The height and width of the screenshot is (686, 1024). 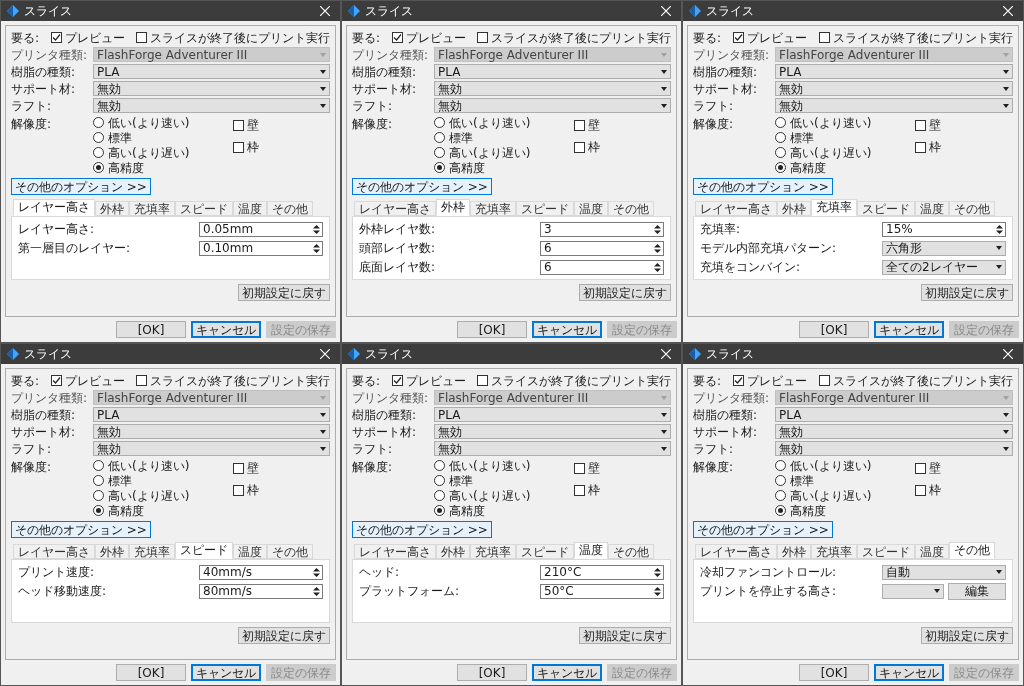 What do you see at coordinates (944, 267) in the screenshot?
I see `dropdown: 全ての2レイヤー` at bounding box center [944, 267].